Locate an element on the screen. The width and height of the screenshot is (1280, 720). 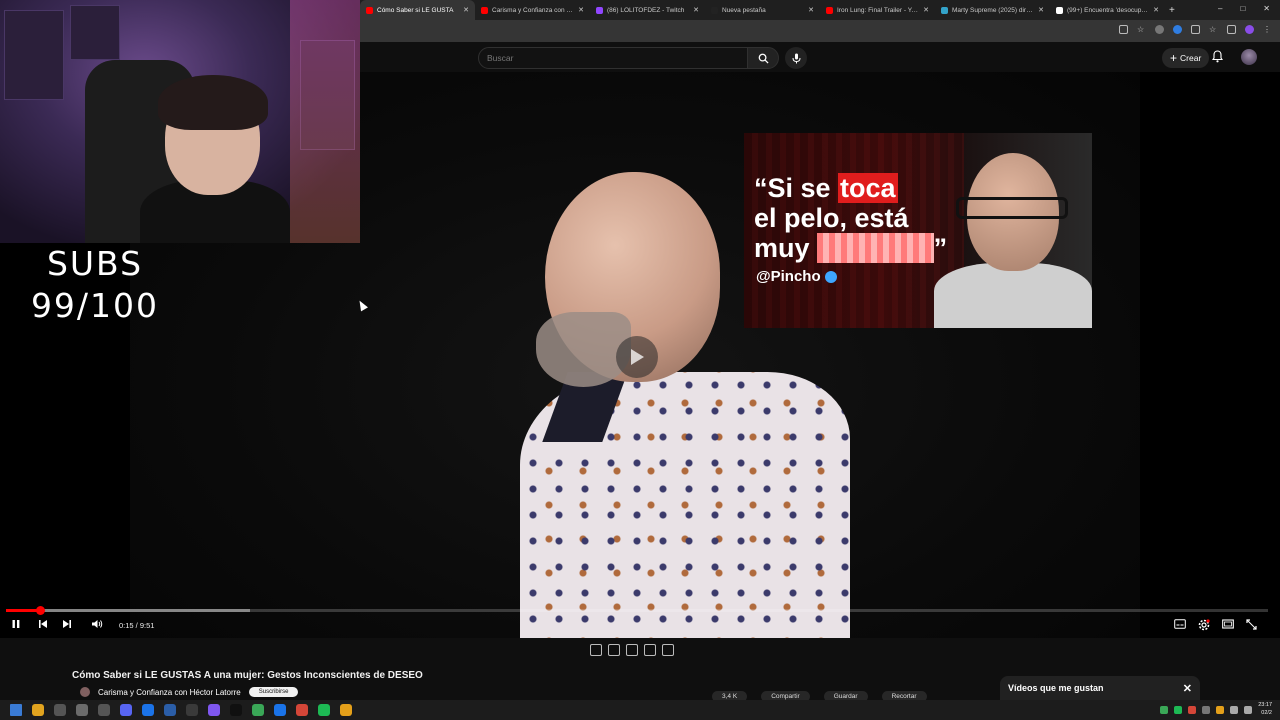
subs-counter: SUBS 99/100 is located at coordinates (95, 285).